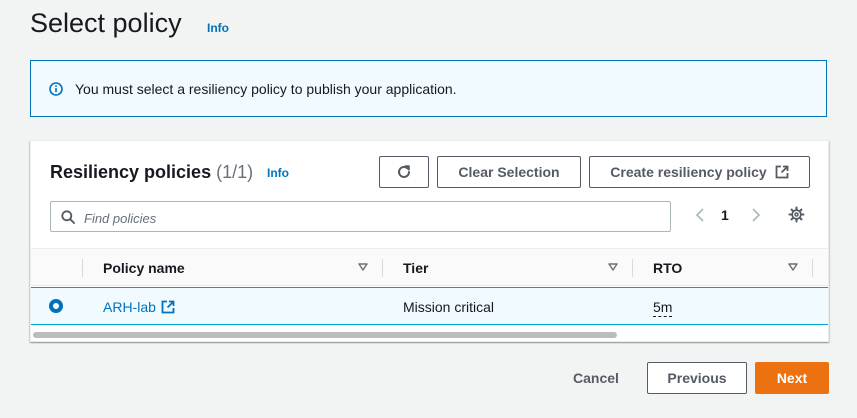  I want to click on page-title: Select policy, so click(106, 23).